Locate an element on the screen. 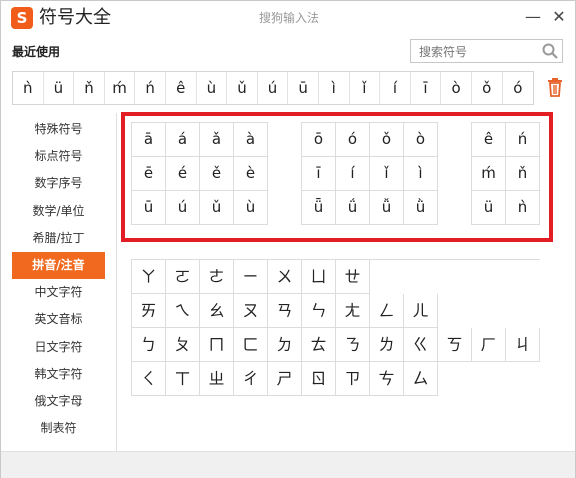 The width and height of the screenshot is (576, 478). recent-symbol: ǔ is located at coordinates (242, 88).